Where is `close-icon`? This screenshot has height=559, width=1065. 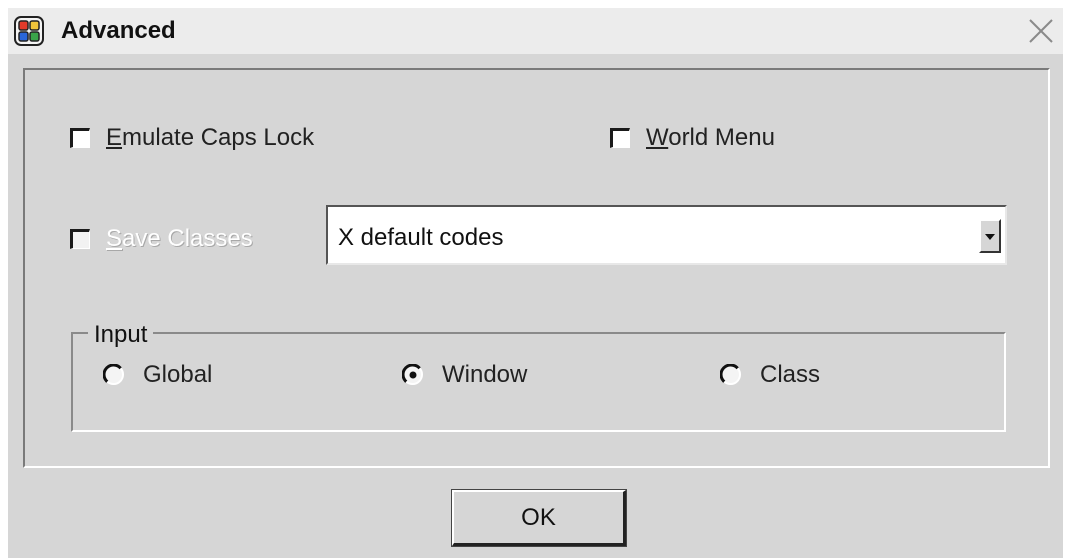
close-icon is located at coordinates (1041, 31).